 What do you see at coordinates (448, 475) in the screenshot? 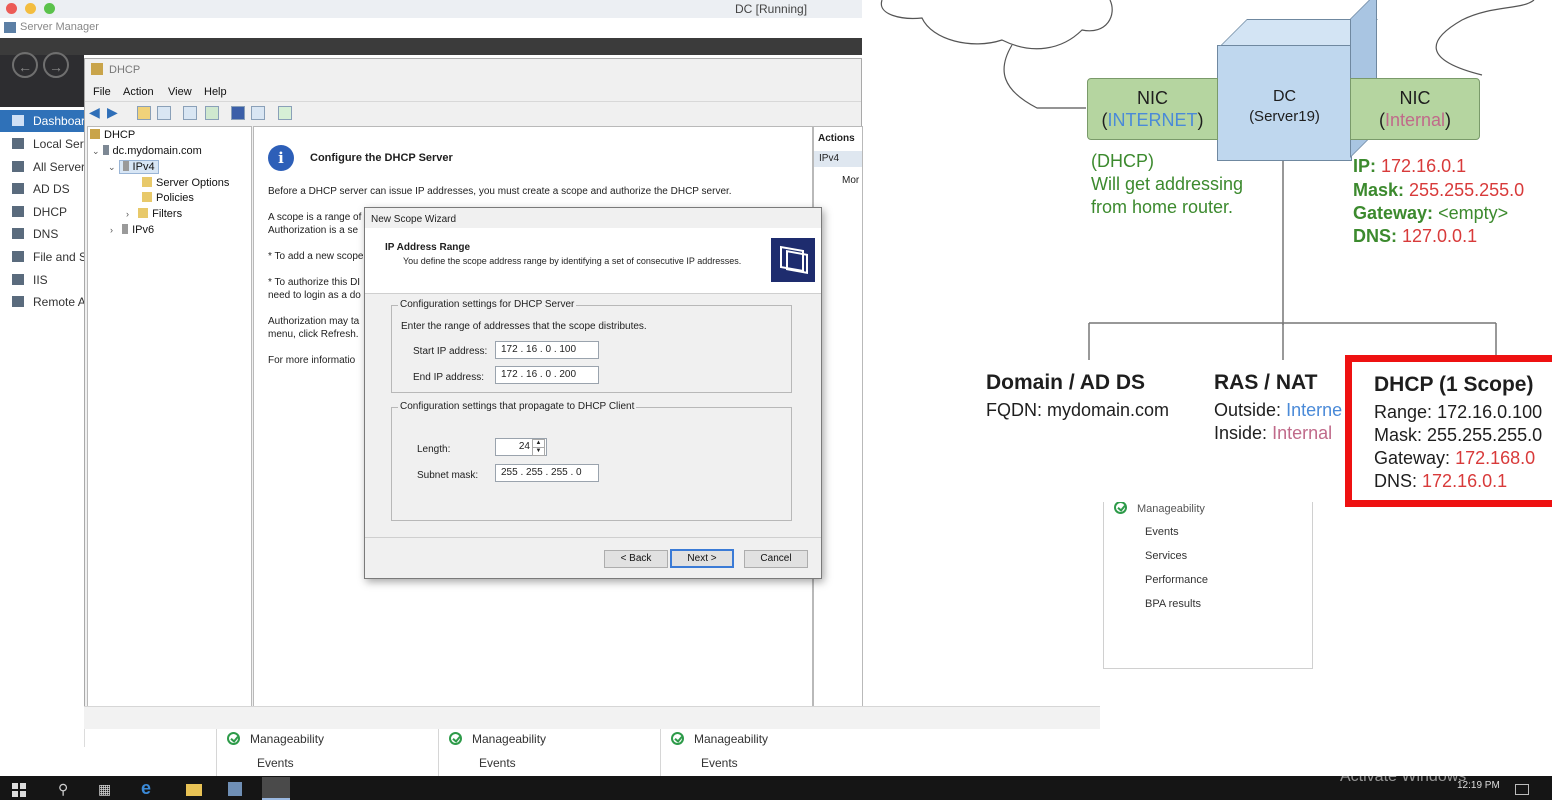
I see `subnet-mask-label: Subnet mask:` at bounding box center [448, 475].